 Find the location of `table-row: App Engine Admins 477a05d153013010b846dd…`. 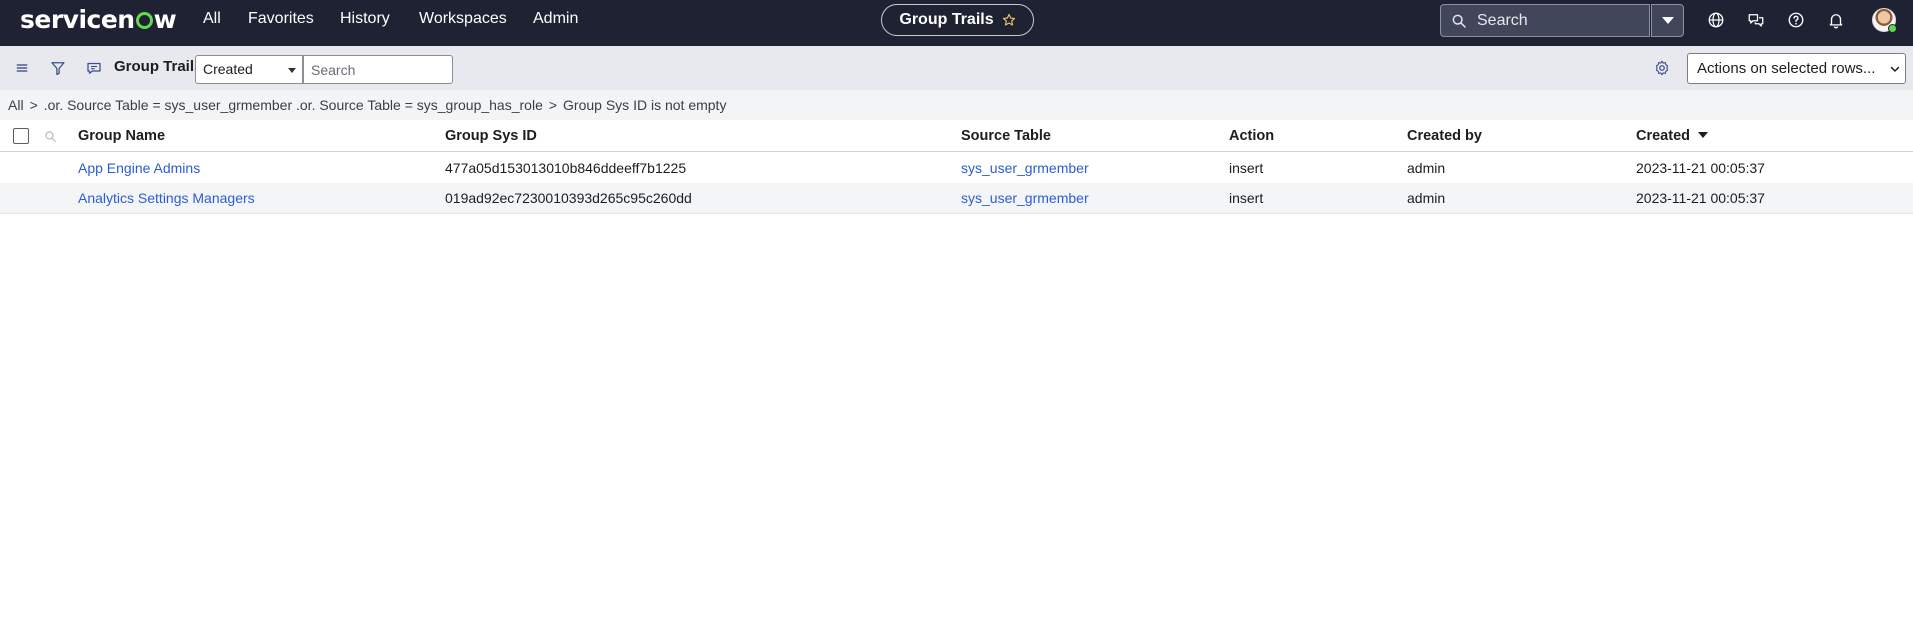

table-row: App Engine Admins 477a05d153013010b846dd… is located at coordinates (956, 168).